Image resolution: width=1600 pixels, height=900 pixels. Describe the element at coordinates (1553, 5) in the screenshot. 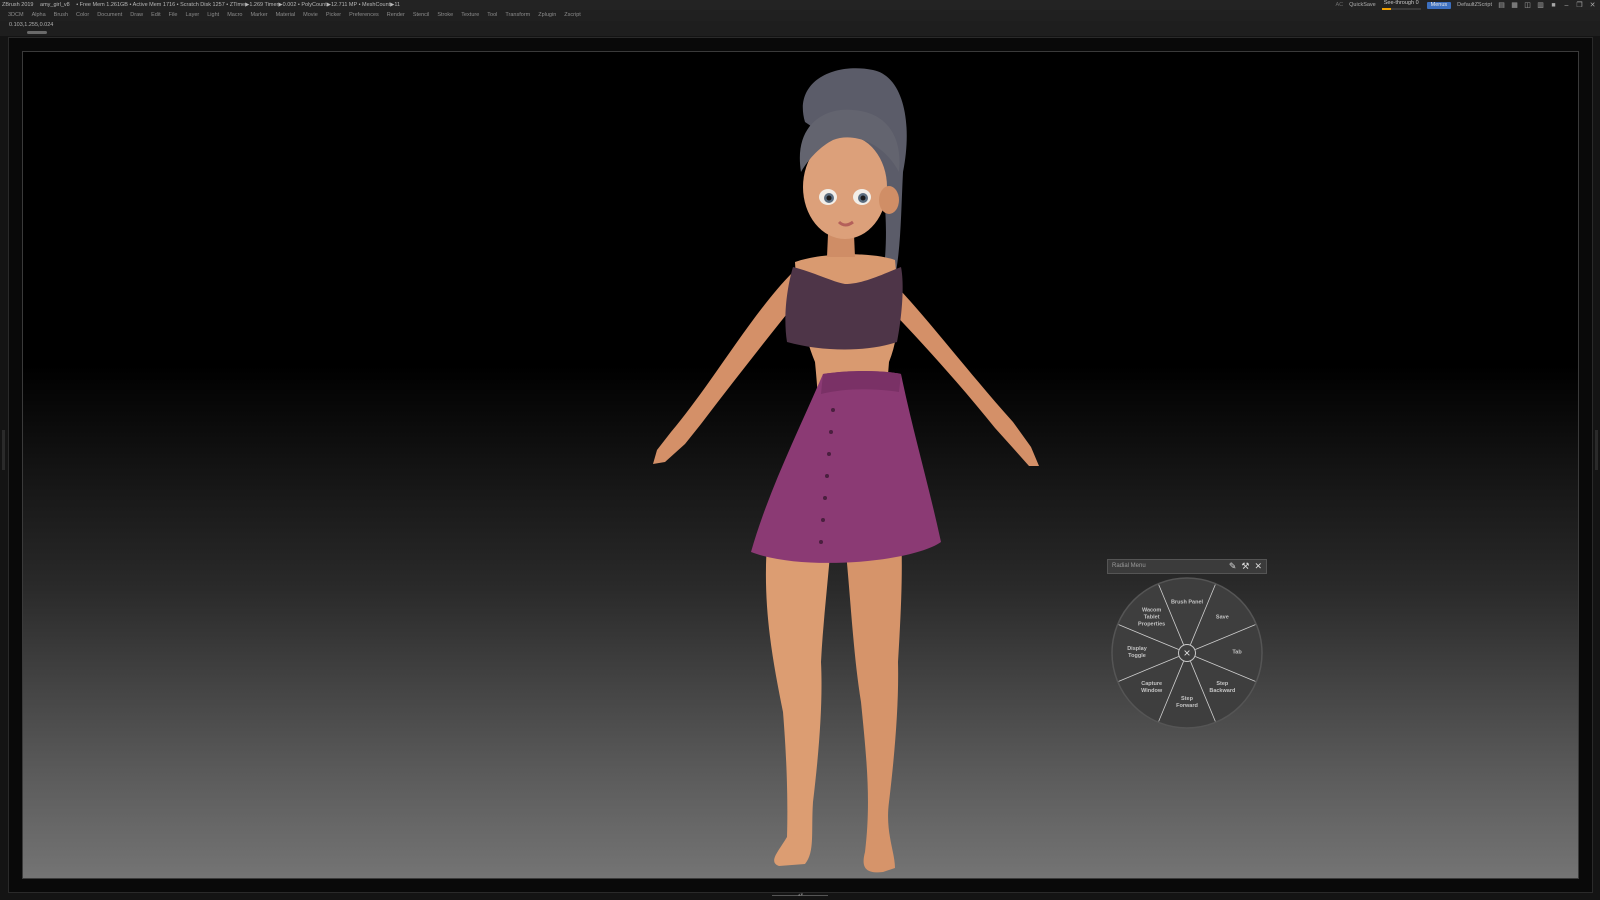

I see `lock-icon: ■` at that location.